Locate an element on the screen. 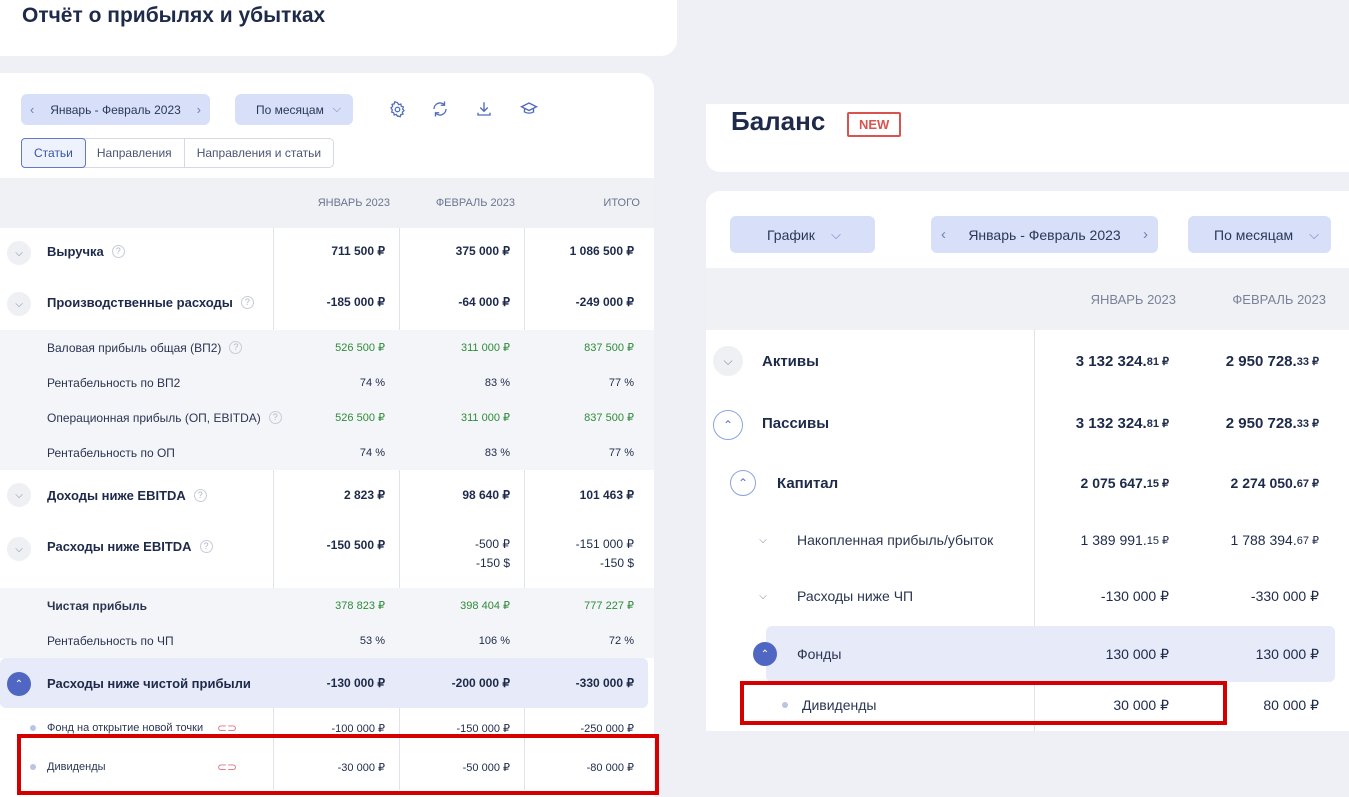 The image size is (1349, 797). cell-value: 53 % is located at coordinates (372, 640).